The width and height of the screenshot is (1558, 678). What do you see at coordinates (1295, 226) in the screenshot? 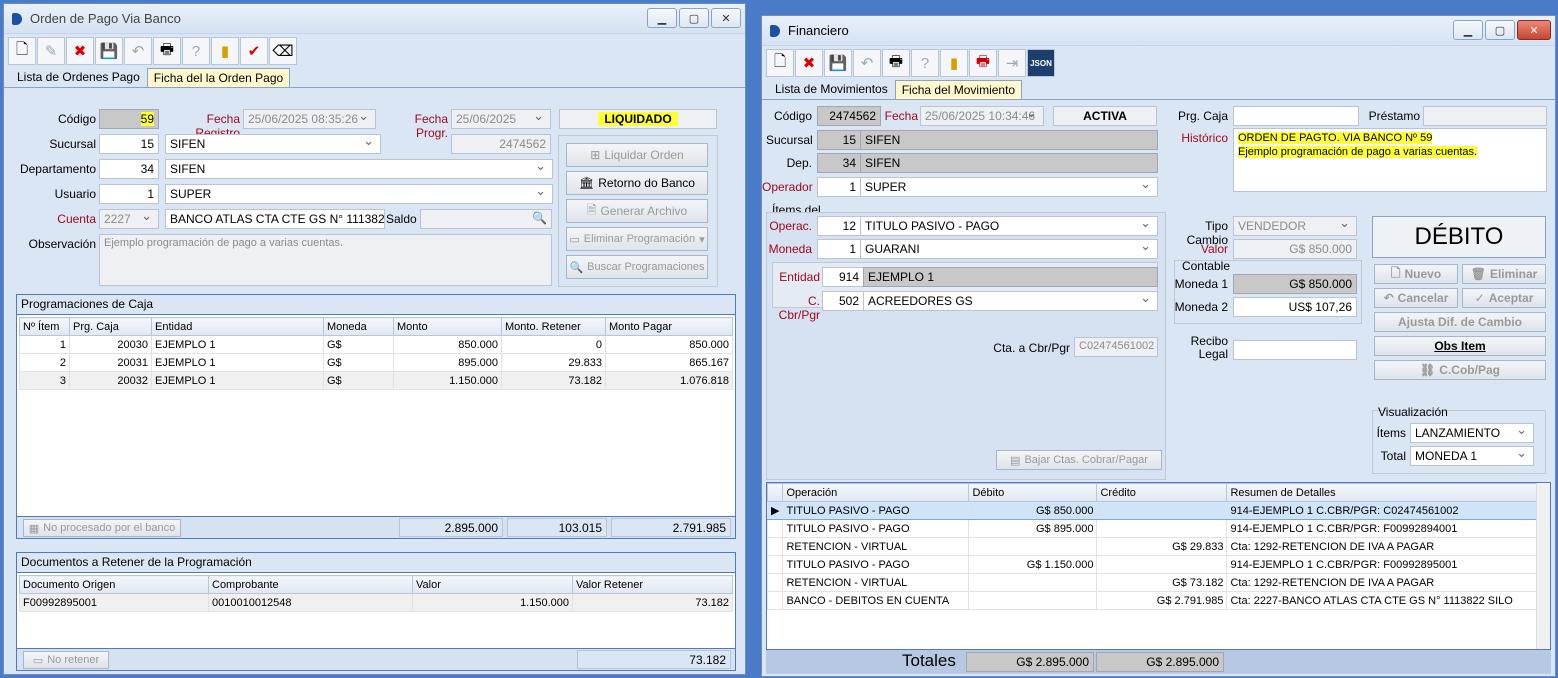
I see `tipo-cambio-select: VENDEDOR` at bounding box center [1295, 226].